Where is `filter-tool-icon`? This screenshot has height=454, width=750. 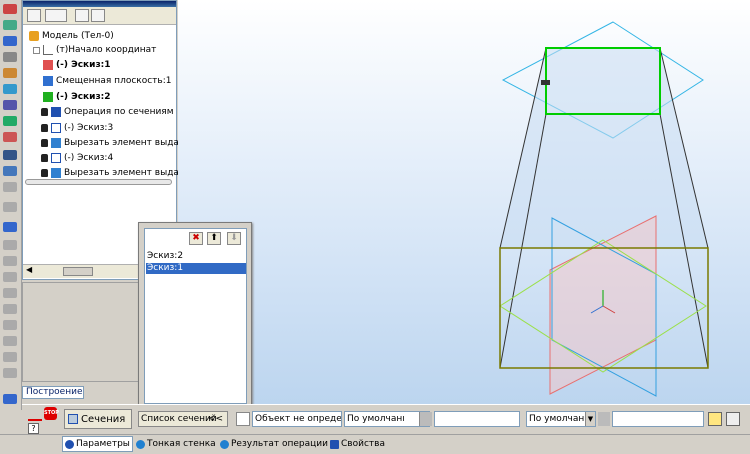 filter-tool-icon is located at coordinates (10, 89).